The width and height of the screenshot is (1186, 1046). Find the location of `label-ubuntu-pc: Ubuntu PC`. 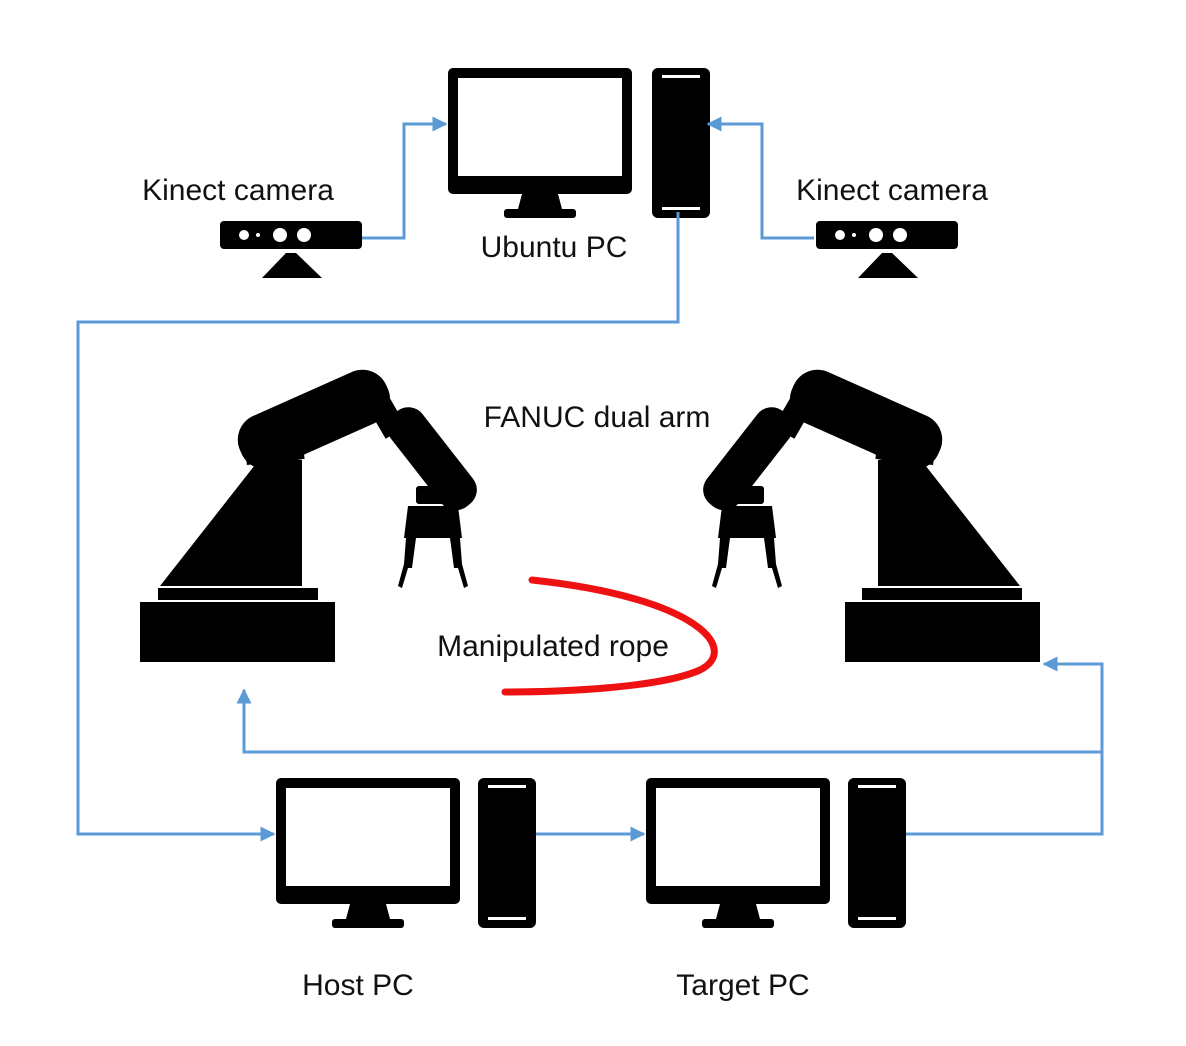

label-ubuntu-pc: Ubuntu PC is located at coordinates (554, 247).